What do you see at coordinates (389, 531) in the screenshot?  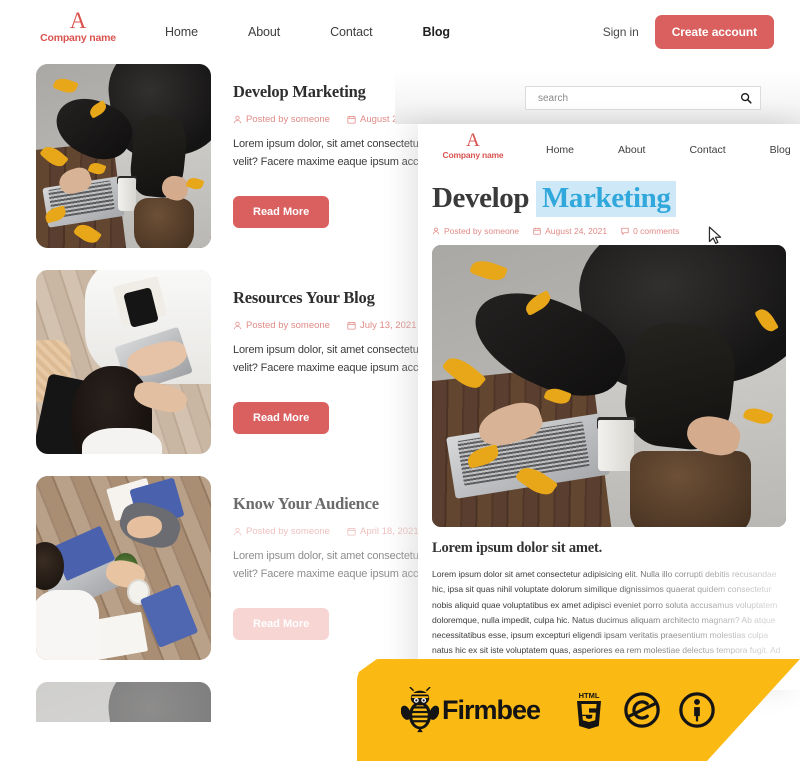 I see `post-date-label: April 18, 2021` at bounding box center [389, 531].